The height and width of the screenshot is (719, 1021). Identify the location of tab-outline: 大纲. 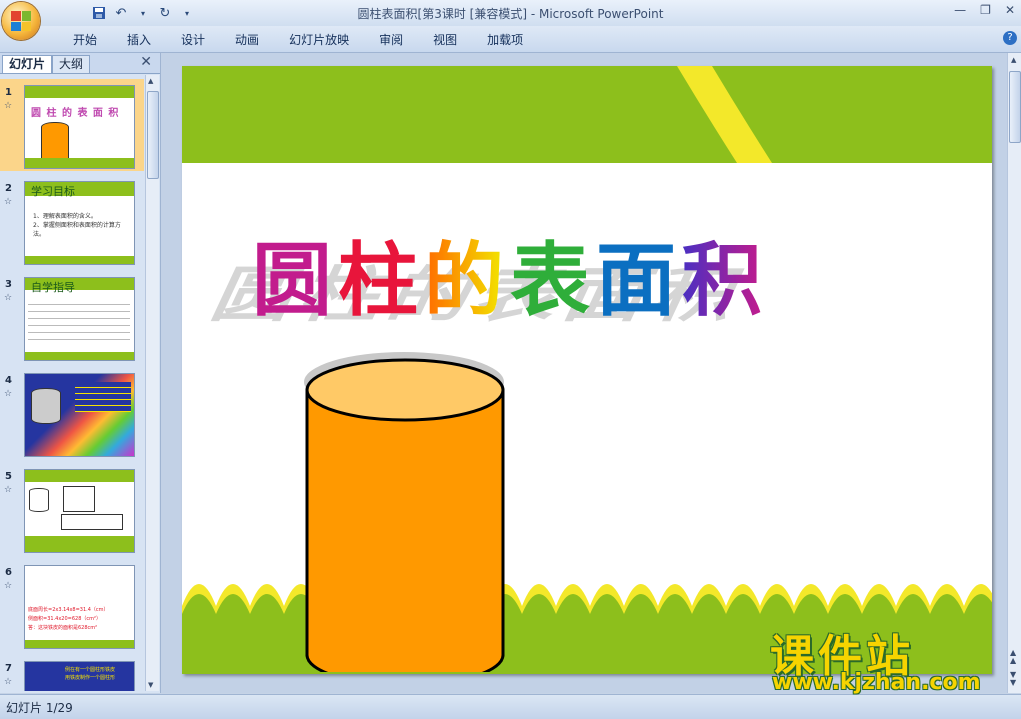
(71, 64).